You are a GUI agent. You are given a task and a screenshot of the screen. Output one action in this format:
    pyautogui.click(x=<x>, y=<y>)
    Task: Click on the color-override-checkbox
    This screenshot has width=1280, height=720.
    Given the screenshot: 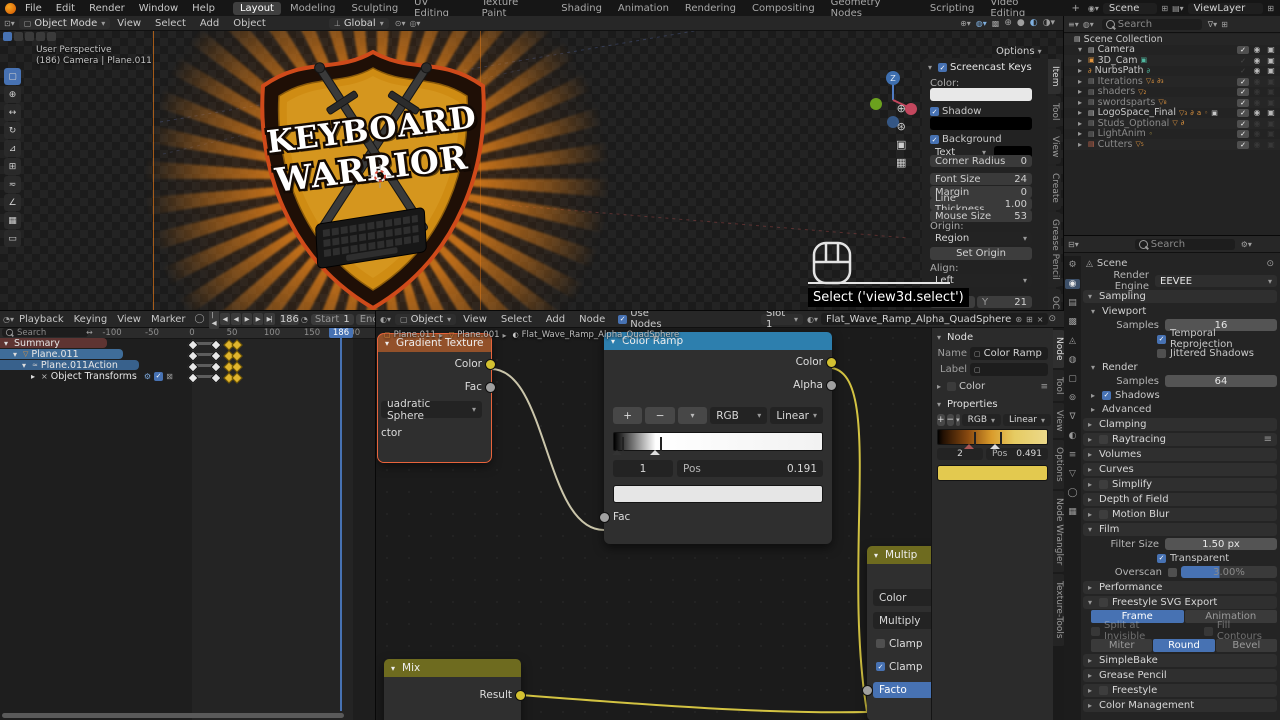 What is the action you would take?
    pyautogui.click(x=952, y=386)
    